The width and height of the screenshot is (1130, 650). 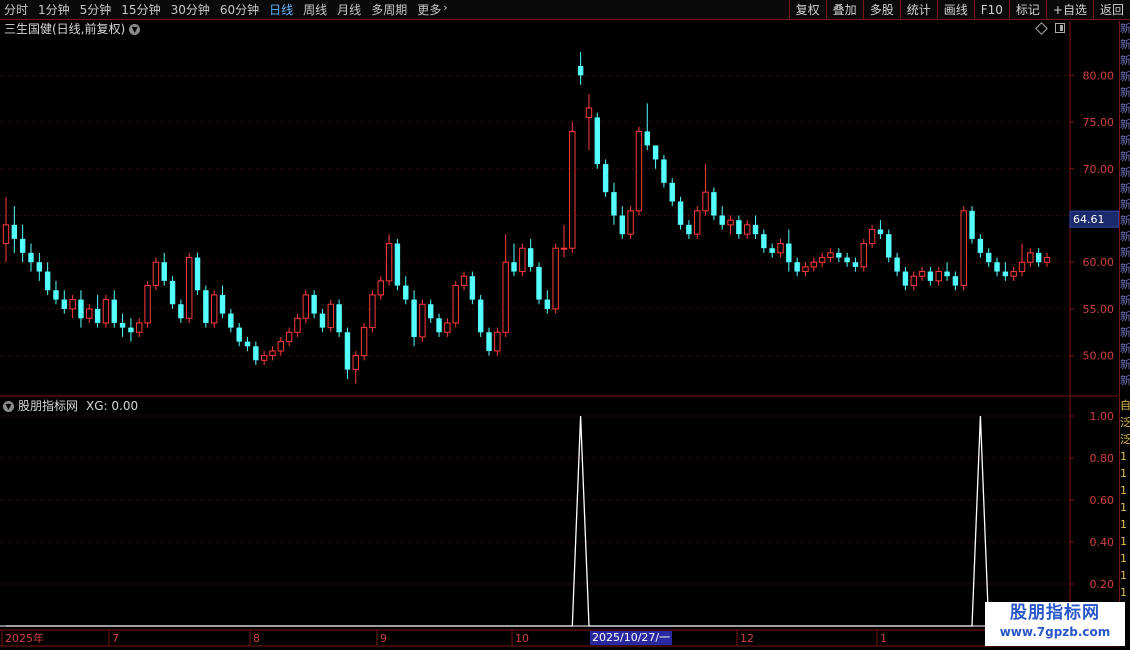 What do you see at coordinates (522, 638) in the screenshot?
I see `x-axis-label: 10` at bounding box center [522, 638].